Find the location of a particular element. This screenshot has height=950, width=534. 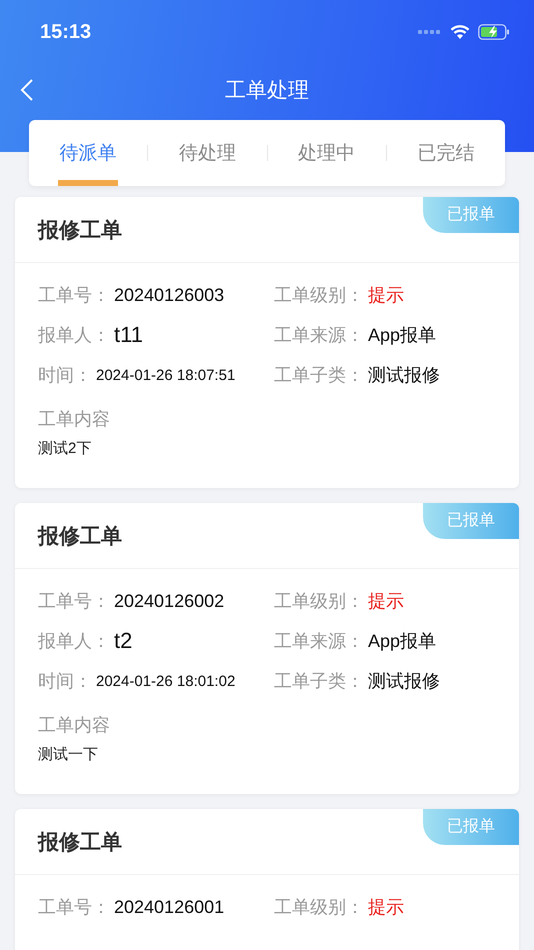

wifi-icon is located at coordinates (460, 32).